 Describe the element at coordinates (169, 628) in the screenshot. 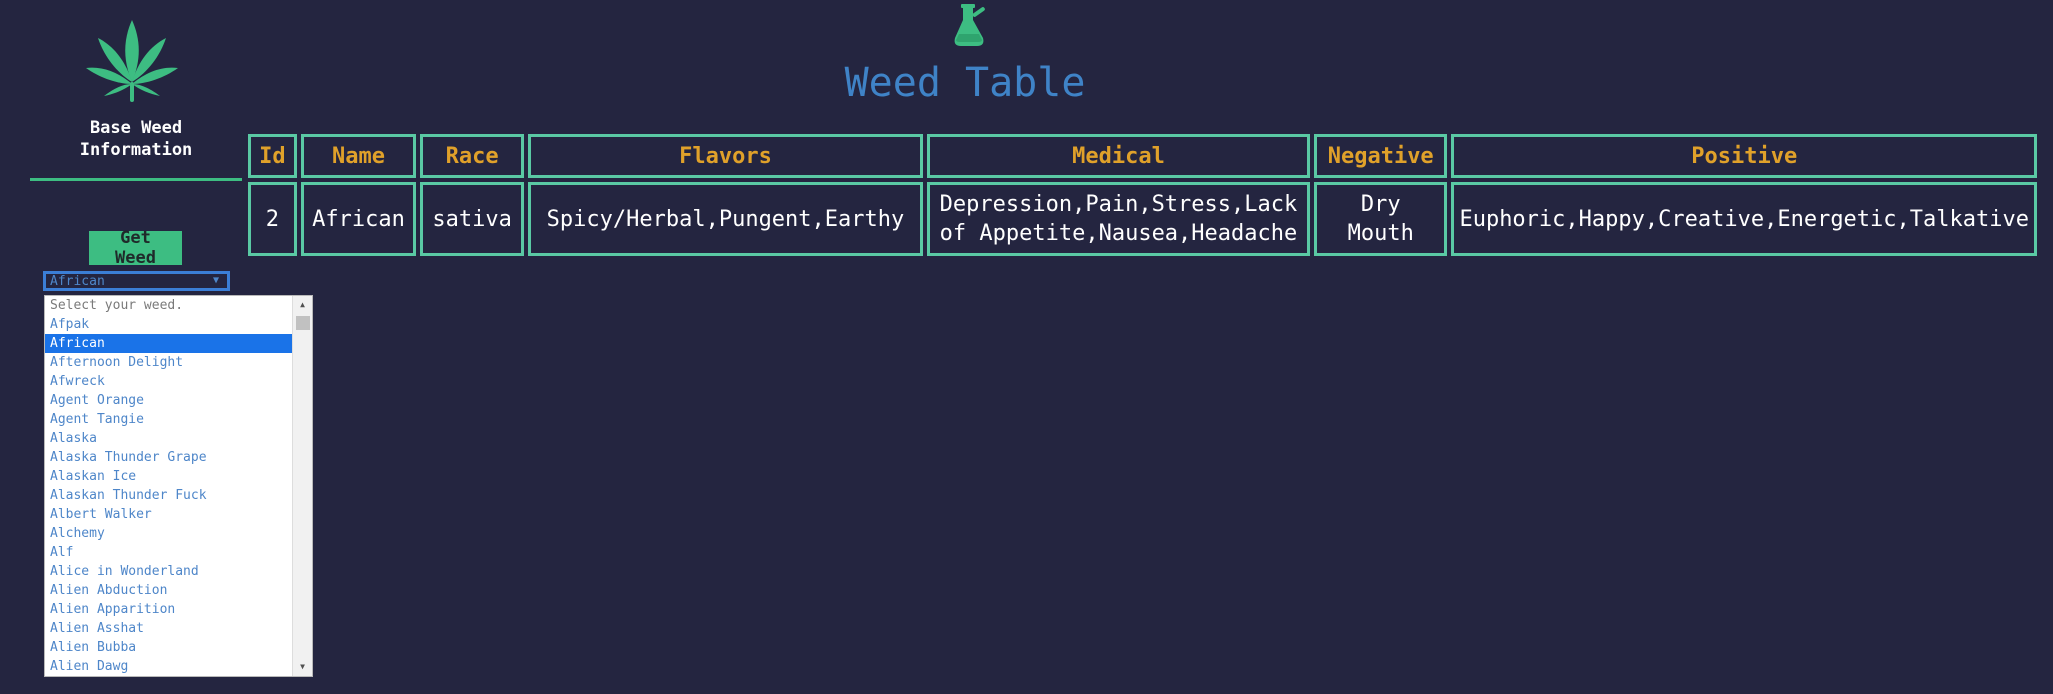

I see `dropdown-option: Alien Asshat` at that location.